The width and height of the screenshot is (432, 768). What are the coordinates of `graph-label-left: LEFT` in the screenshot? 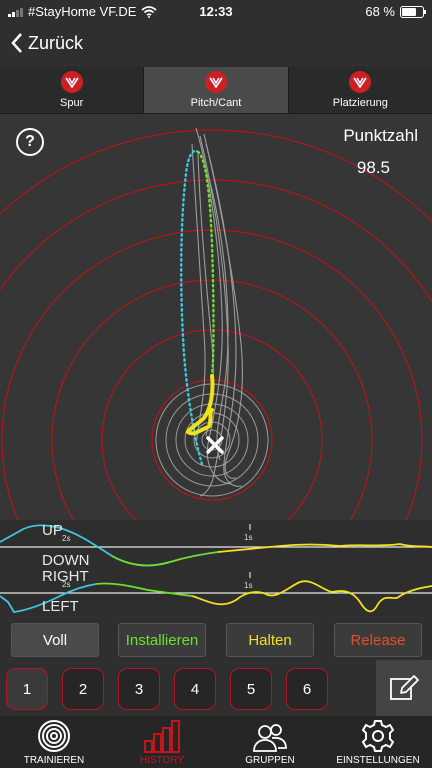 It's located at (60, 606).